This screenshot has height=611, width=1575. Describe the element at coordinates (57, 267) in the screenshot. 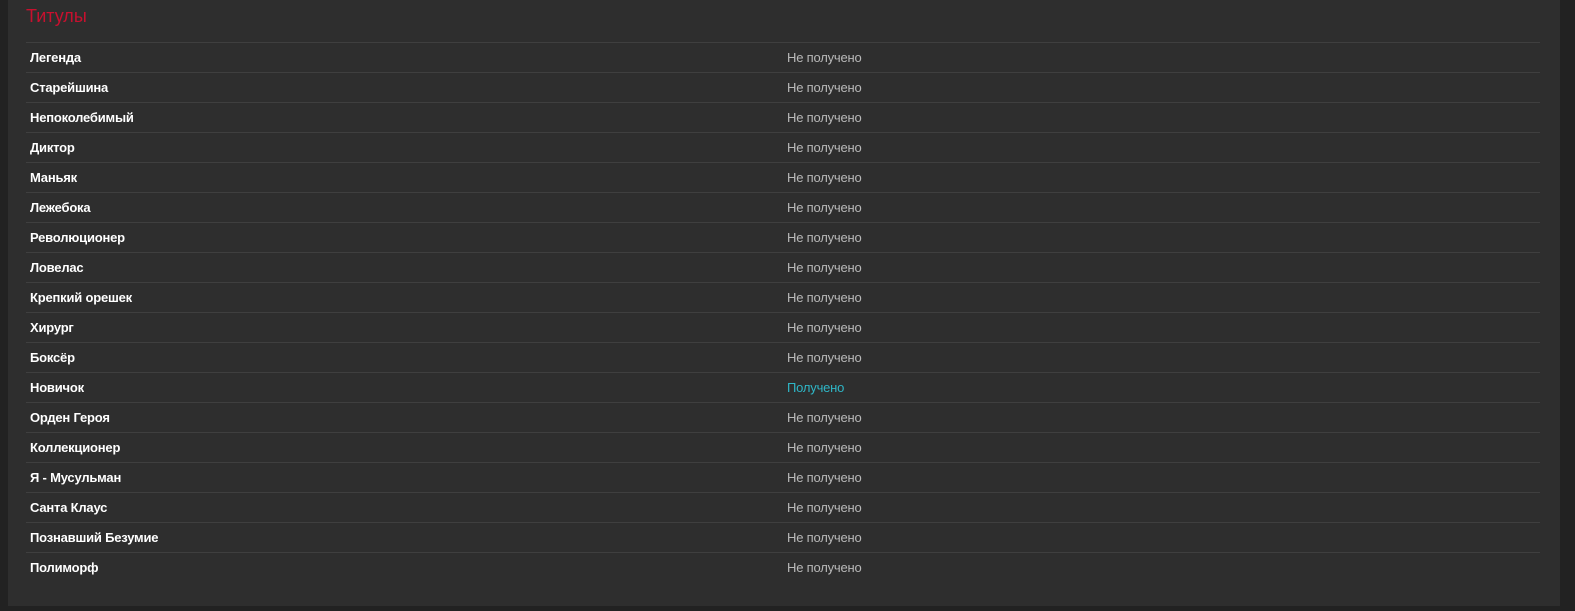

I see `title-name: Ловелас` at that location.